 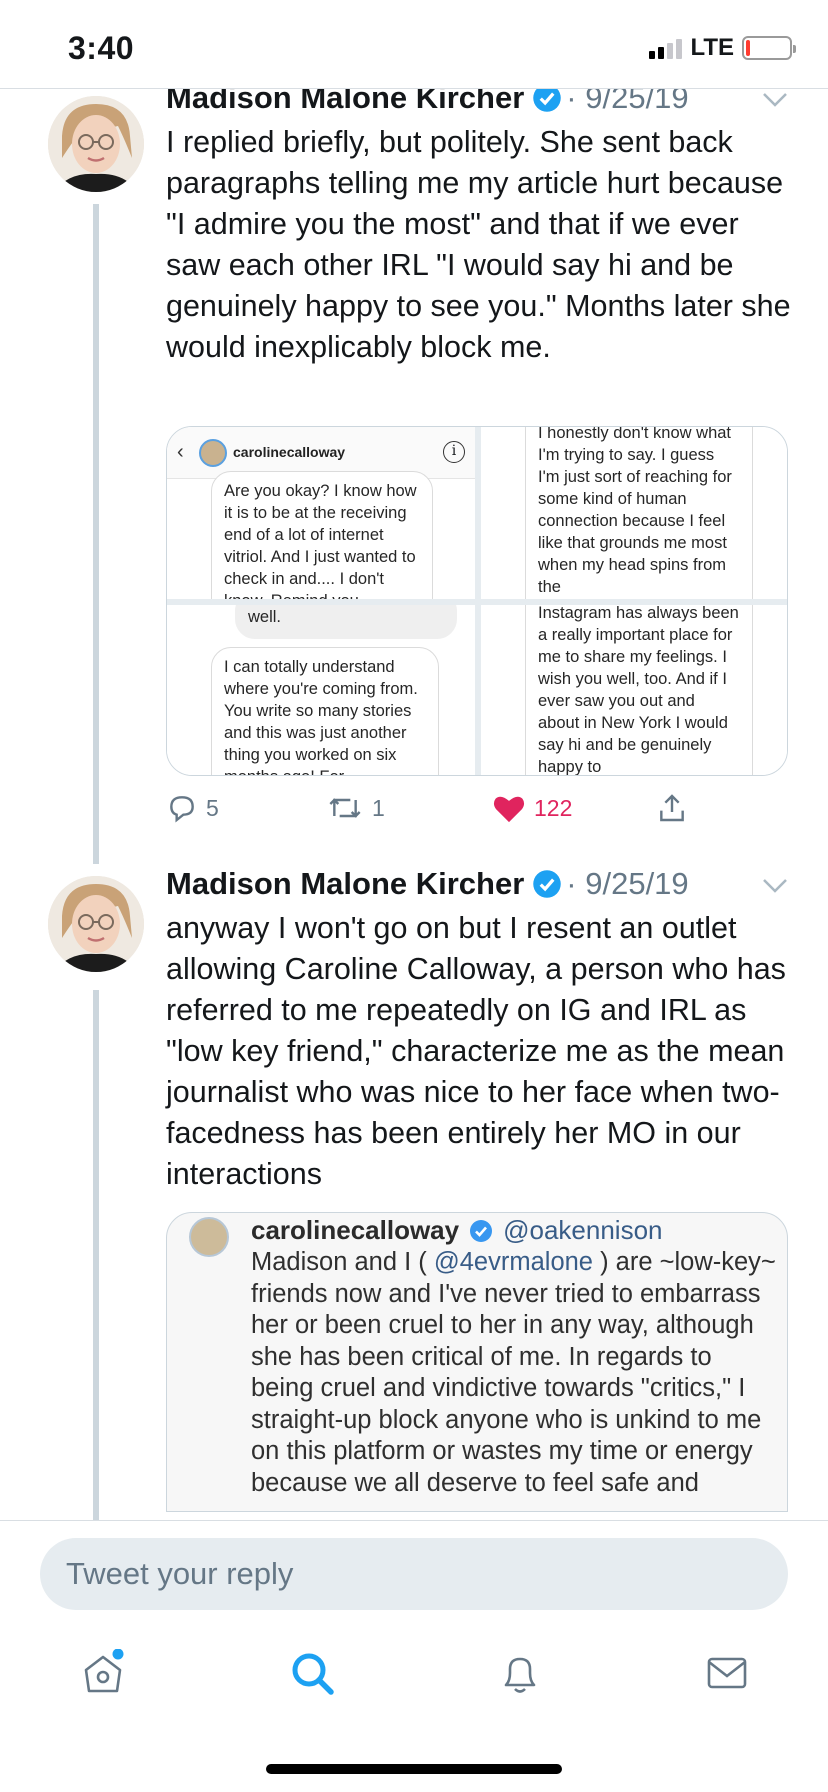 I want to click on reply-count: 5, so click(x=212, y=807).